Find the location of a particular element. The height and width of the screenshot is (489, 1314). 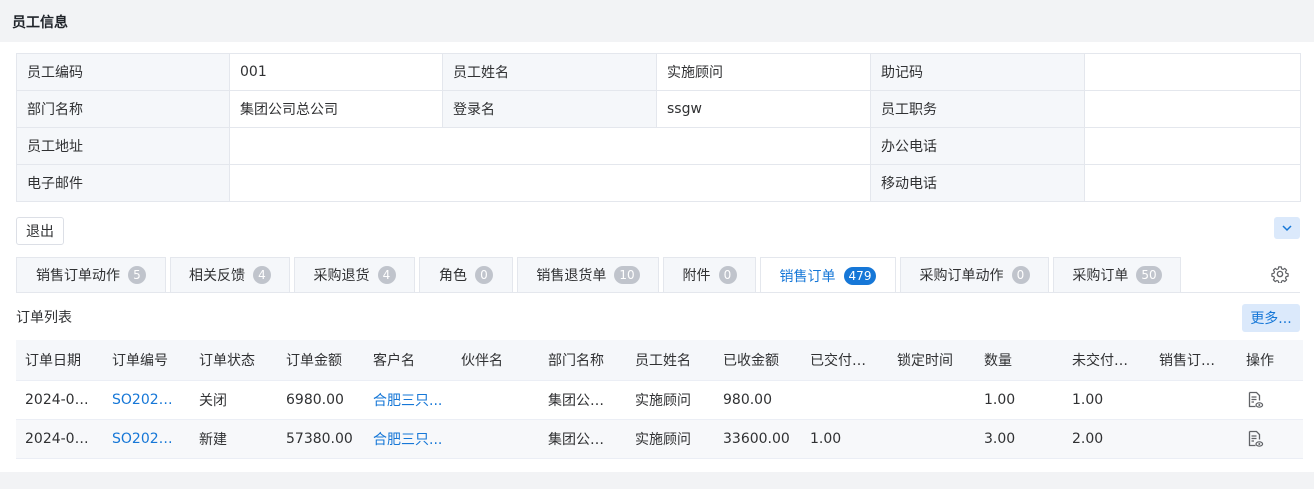

office-phone-value is located at coordinates (1192, 146).